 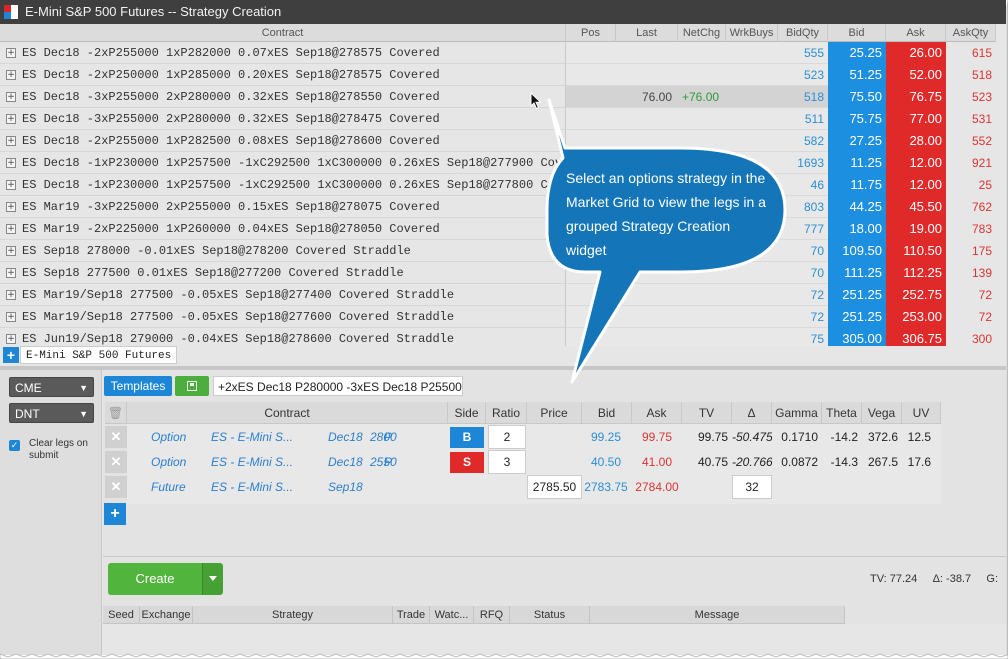 What do you see at coordinates (803, 207) in the screenshot?
I see `grid-bidqty-cell: 803` at bounding box center [803, 207].